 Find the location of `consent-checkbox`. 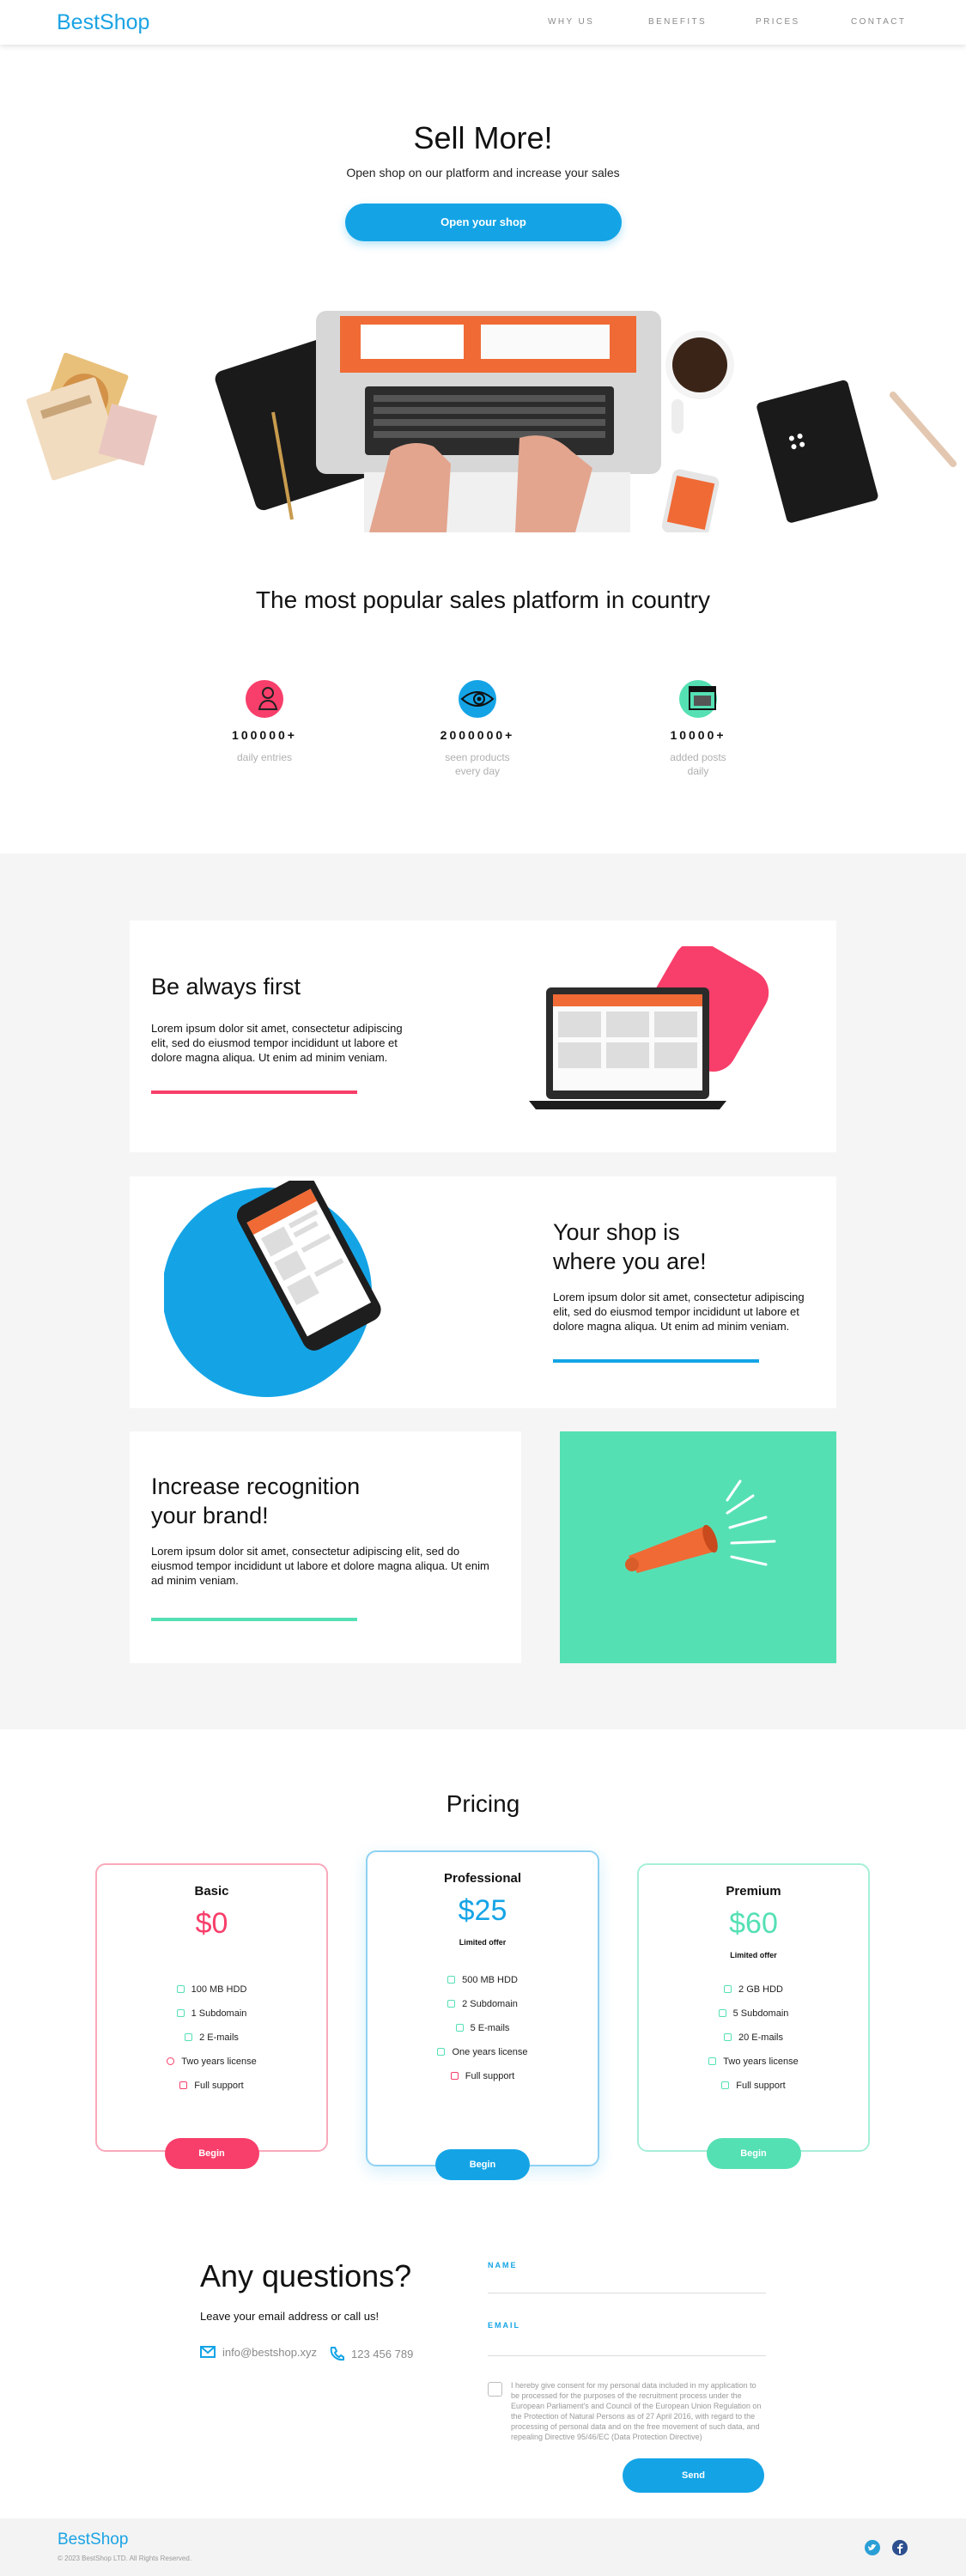

consent-checkbox is located at coordinates (495, 2390).